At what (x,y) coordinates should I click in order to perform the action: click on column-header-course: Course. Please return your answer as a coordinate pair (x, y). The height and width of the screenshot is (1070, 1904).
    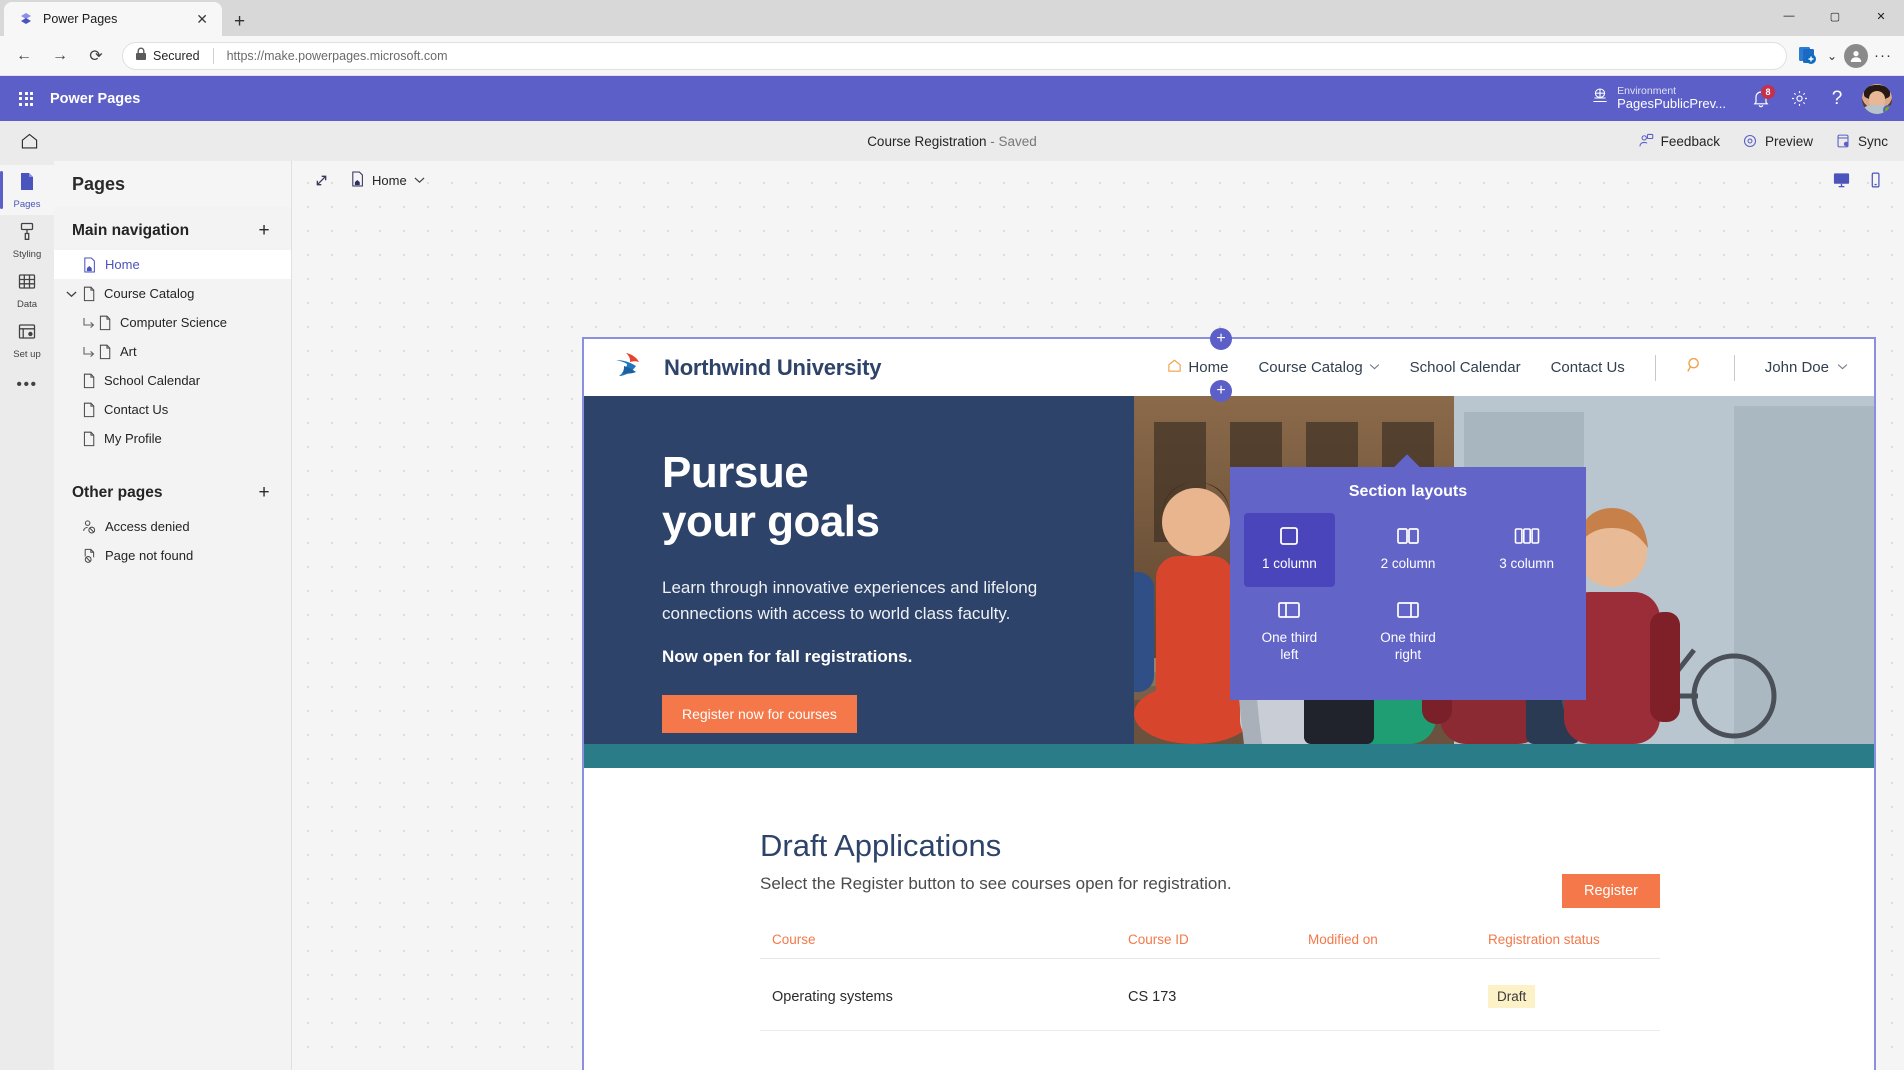
    Looking at the image, I should click on (944, 939).